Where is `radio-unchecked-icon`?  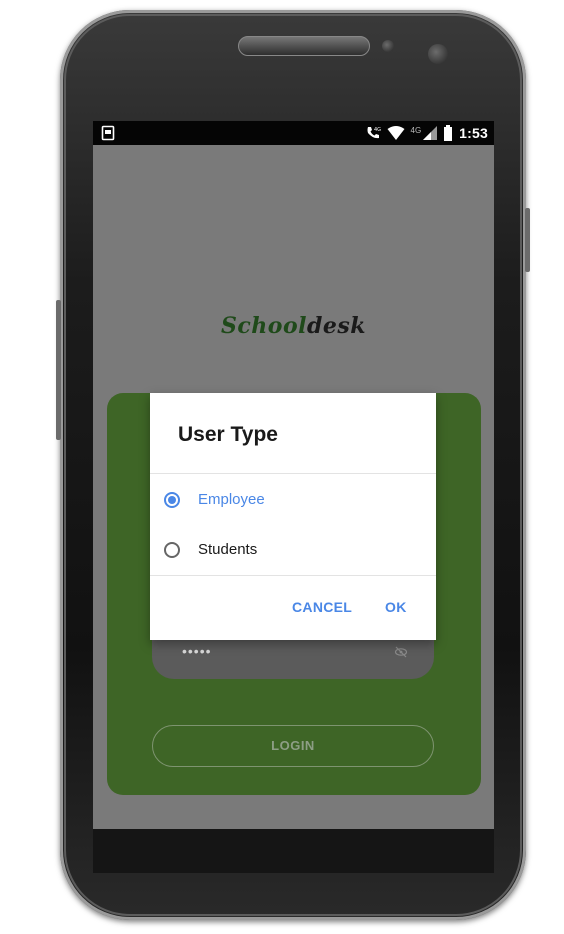
radio-unchecked-icon is located at coordinates (172, 550).